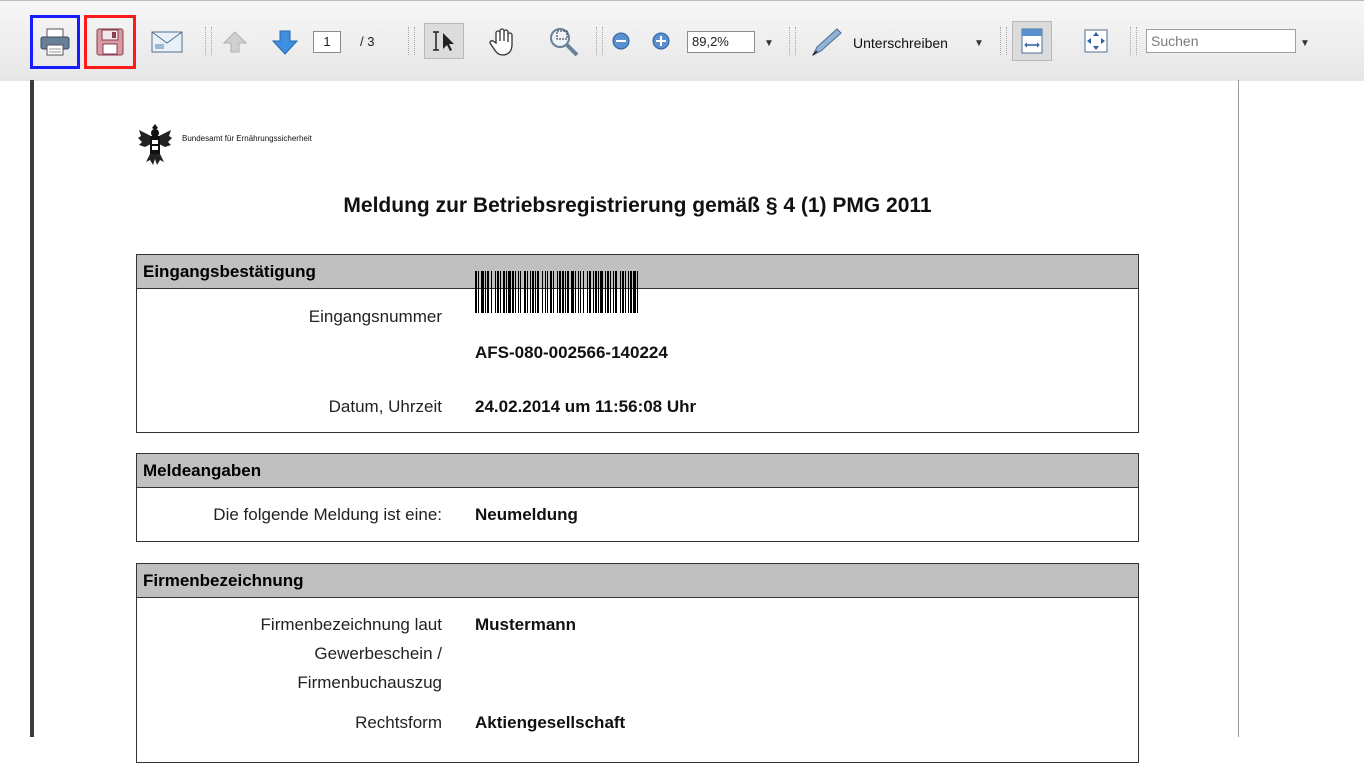  What do you see at coordinates (979, 43) in the screenshot?
I see `sign-dropdown-arrow: ▼` at bounding box center [979, 43].